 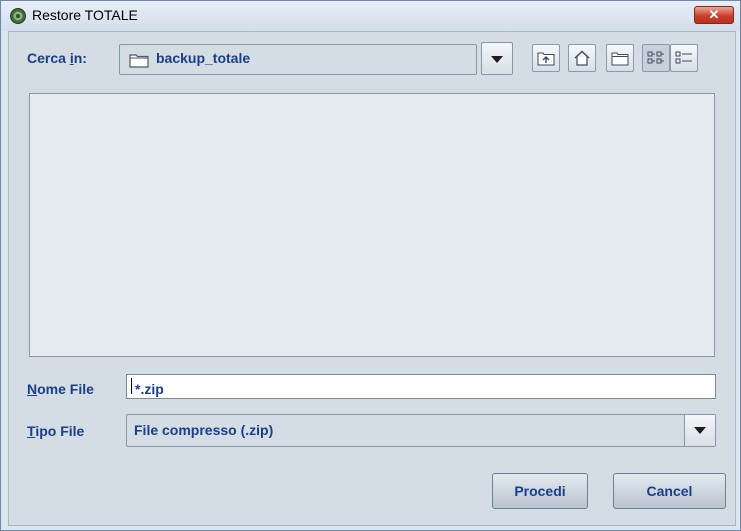 I want to click on details-view-icon, so click(x=683, y=57).